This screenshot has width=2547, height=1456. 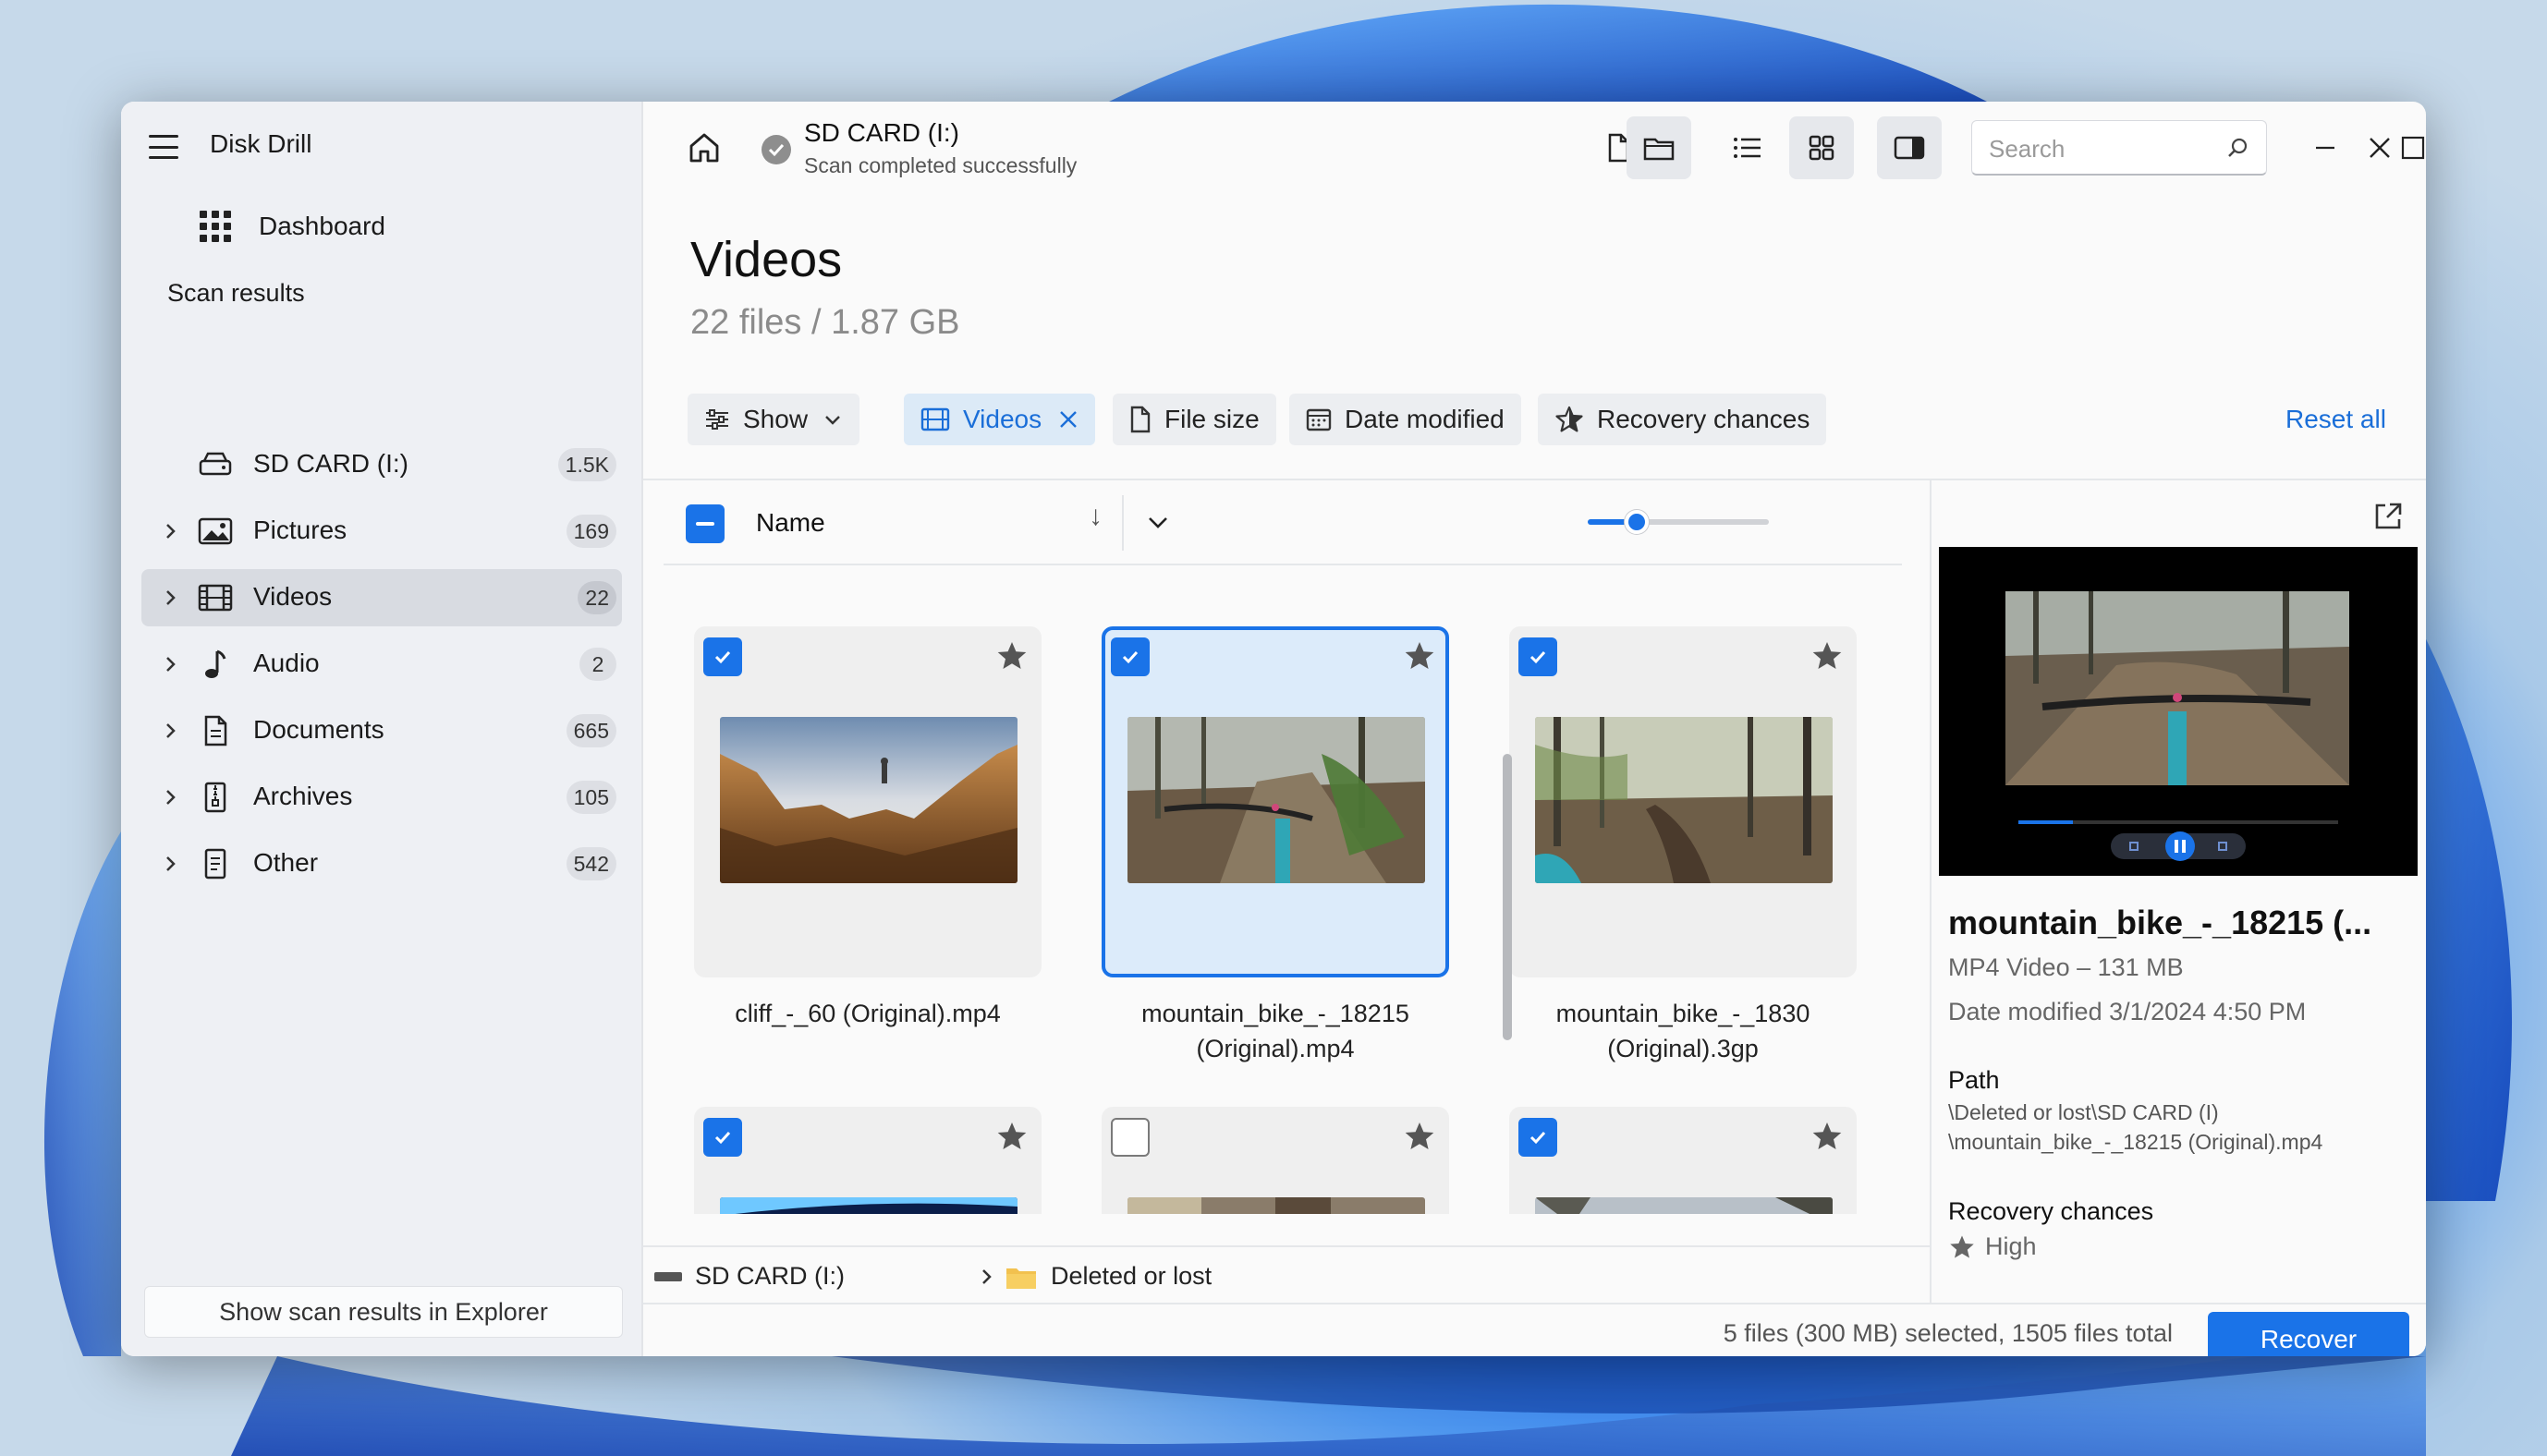 What do you see at coordinates (935, 419) in the screenshot?
I see `film-icon` at bounding box center [935, 419].